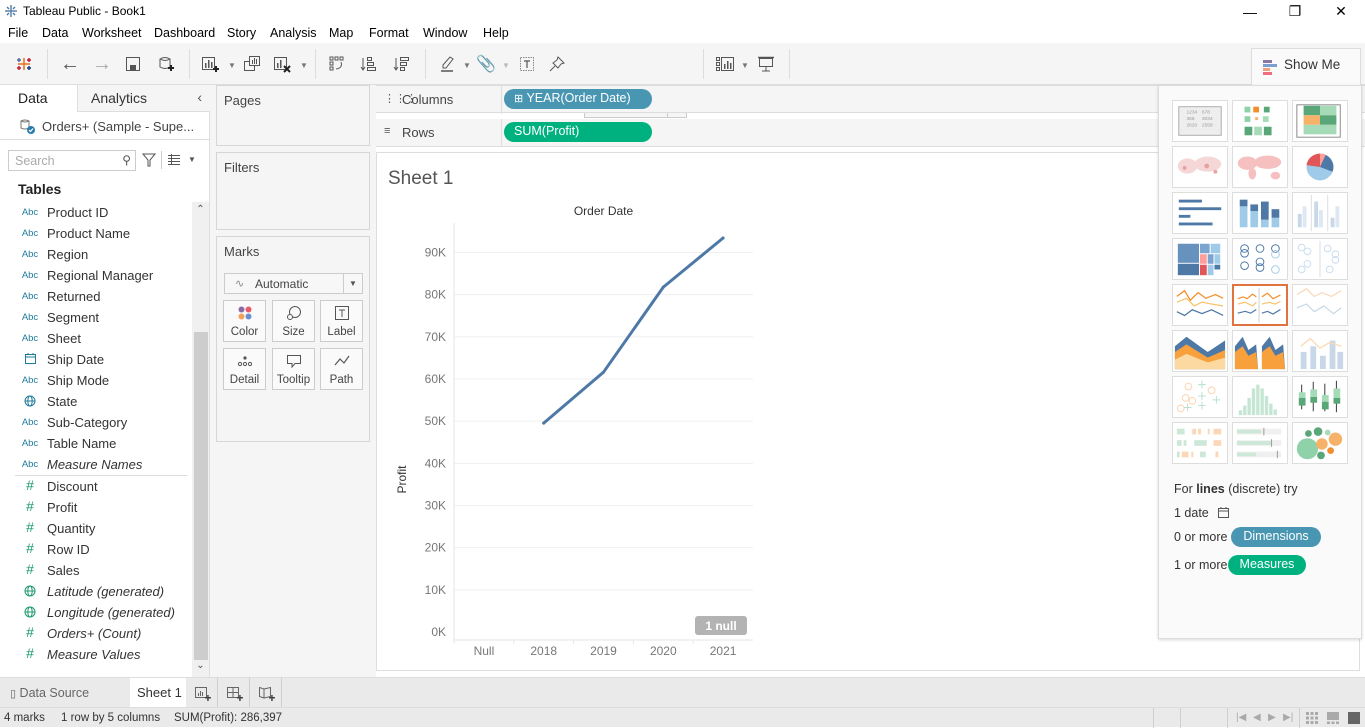 This screenshot has height=728, width=1365. I want to click on filters-card: Filters, so click(293, 191).